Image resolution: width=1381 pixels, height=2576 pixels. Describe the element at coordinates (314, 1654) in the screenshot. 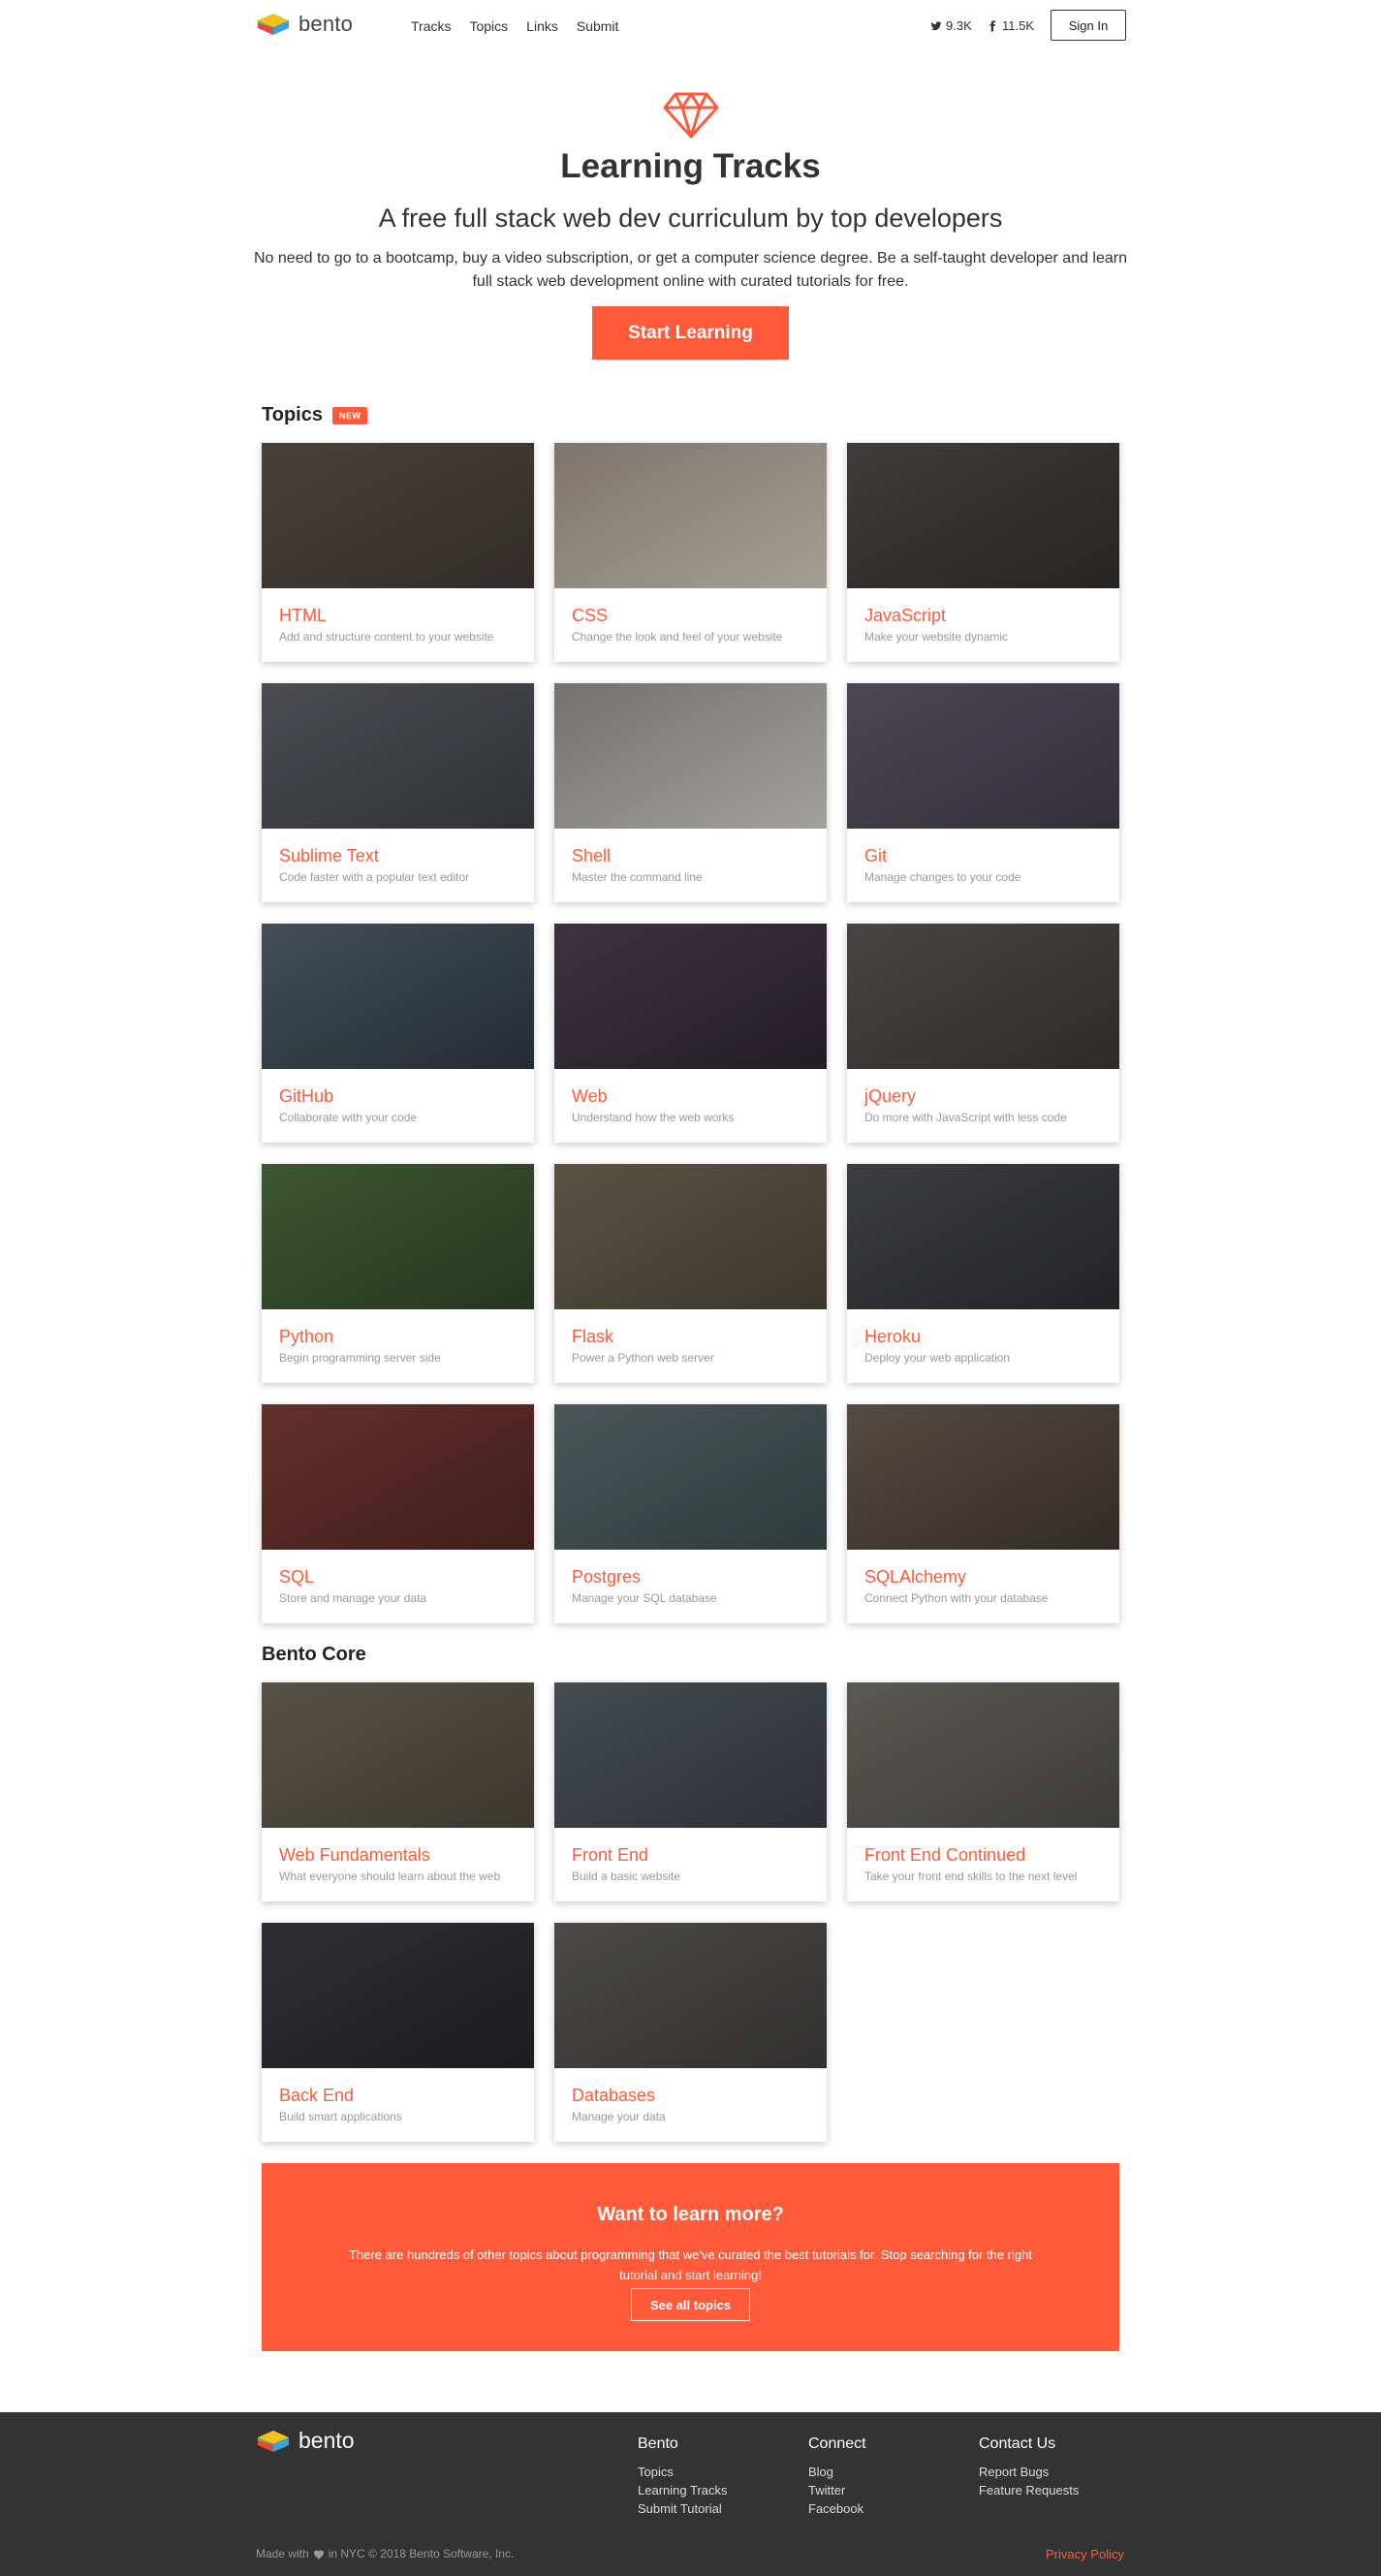

I see `bento-core-title: Bento Core` at that location.